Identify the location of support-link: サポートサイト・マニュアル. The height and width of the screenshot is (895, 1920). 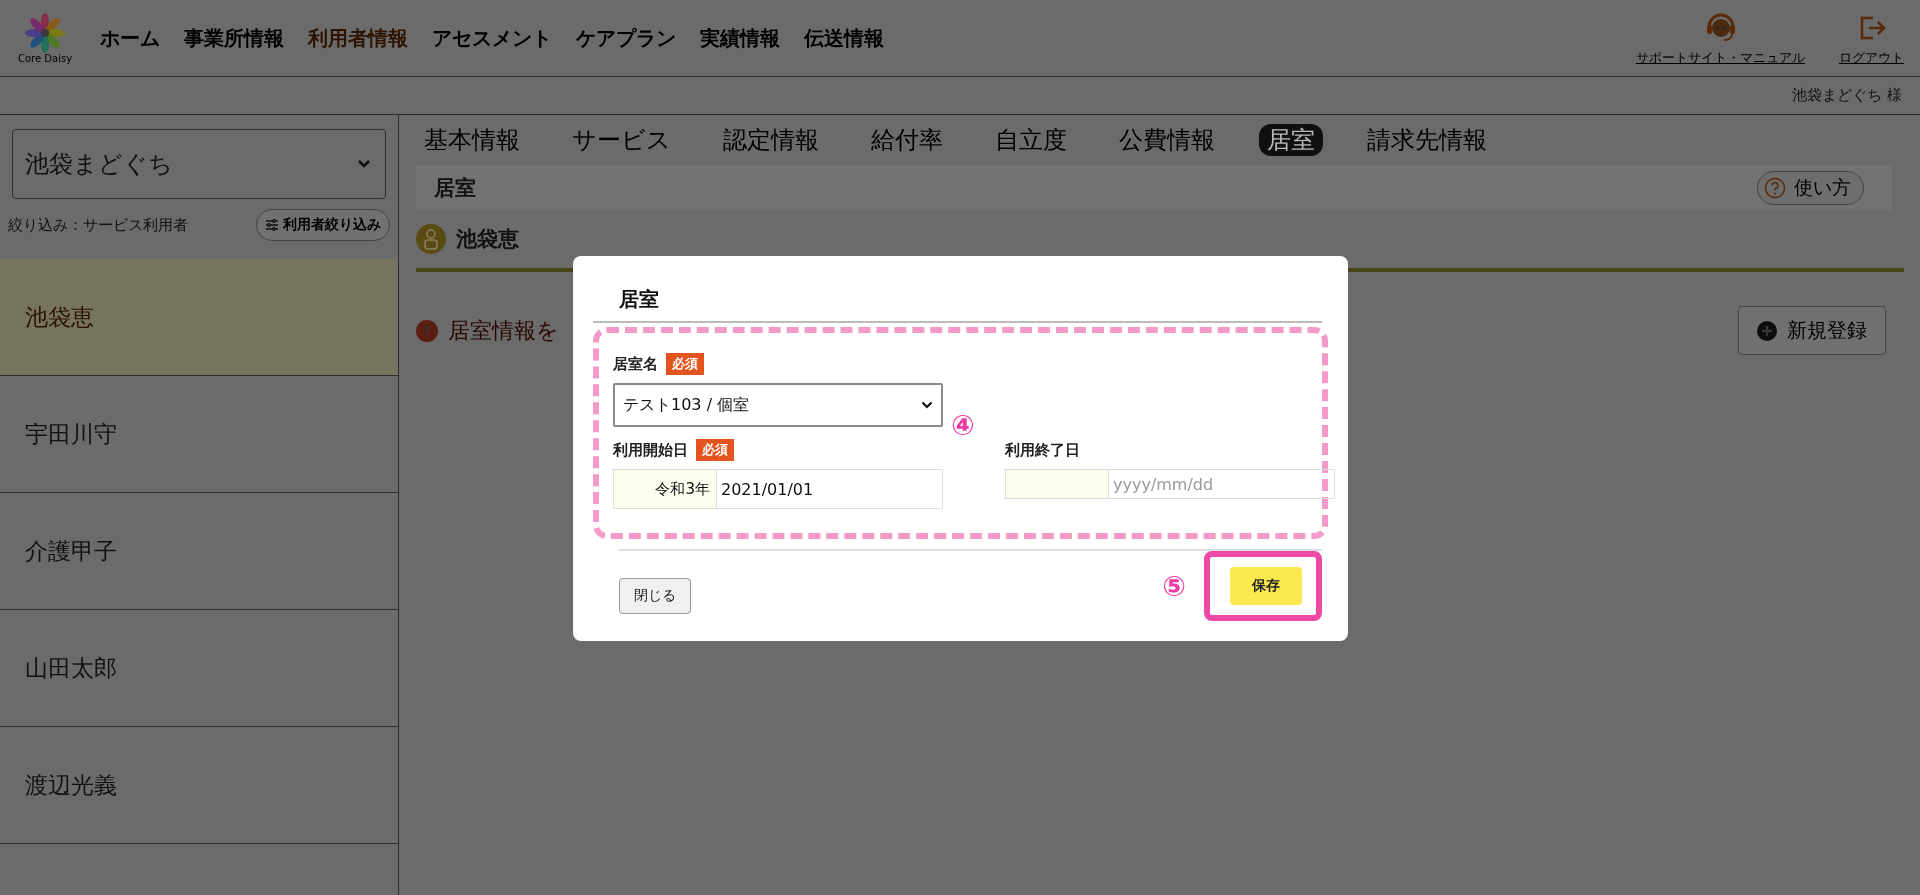
(1720, 58).